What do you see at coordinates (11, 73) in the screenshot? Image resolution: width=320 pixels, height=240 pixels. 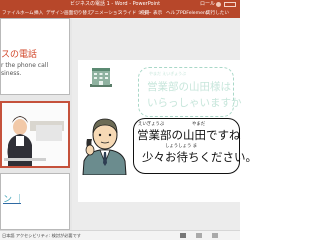 I see `slide1-subtitle-2: siness.` at bounding box center [11, 73].